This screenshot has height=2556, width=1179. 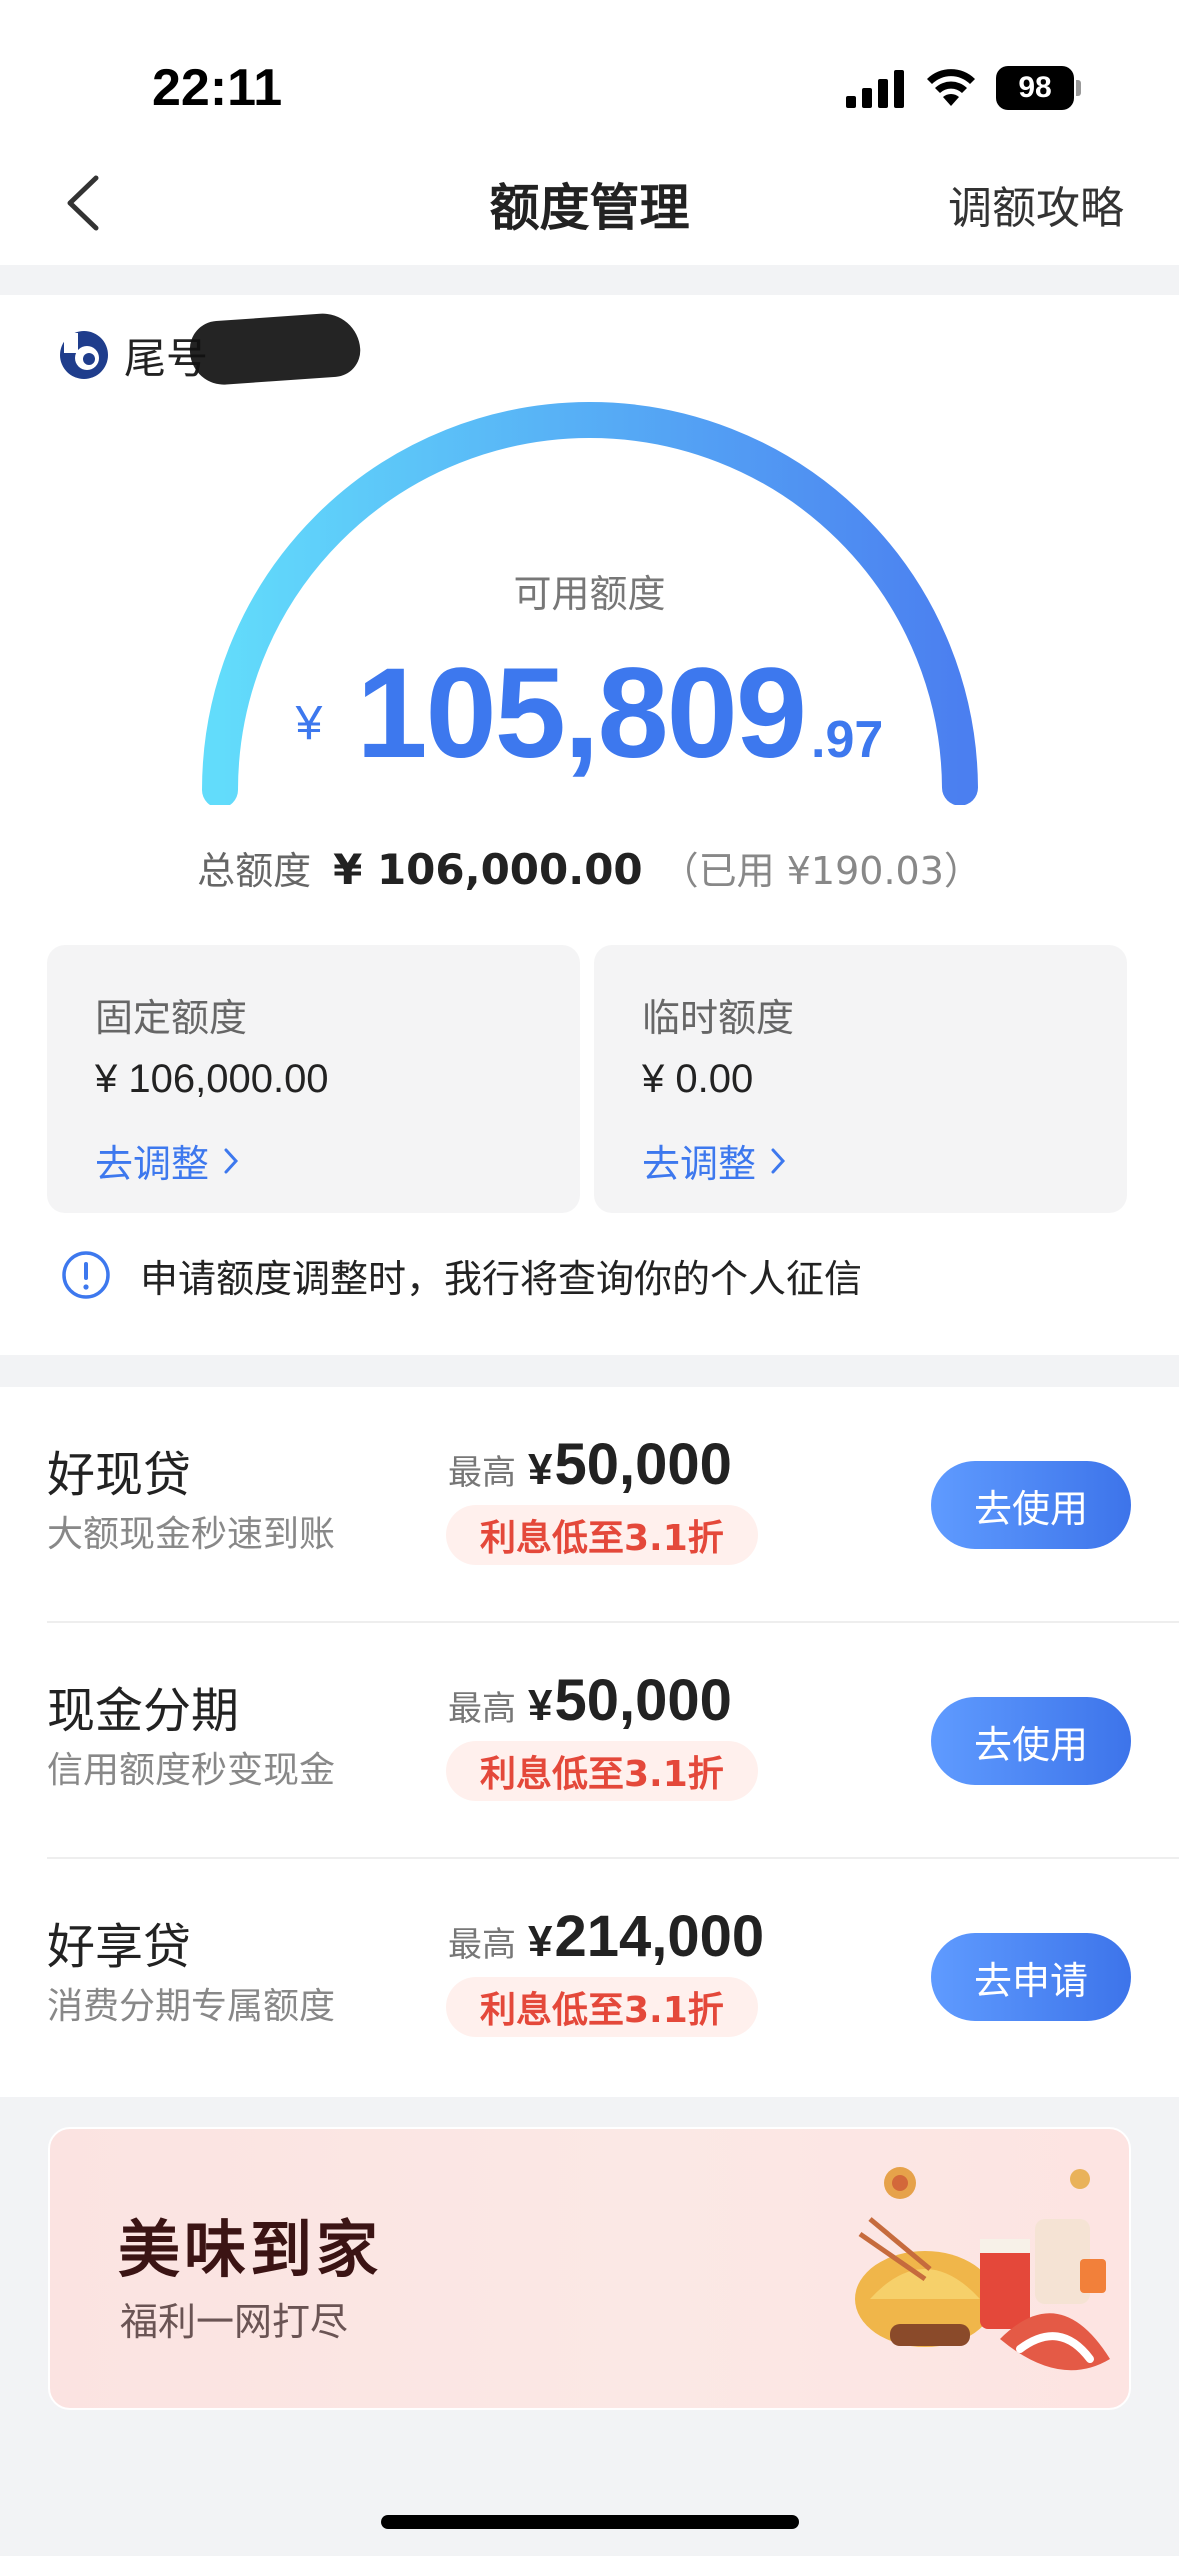 I want to click on available-currency: ¥, so click(x=309, y=723).